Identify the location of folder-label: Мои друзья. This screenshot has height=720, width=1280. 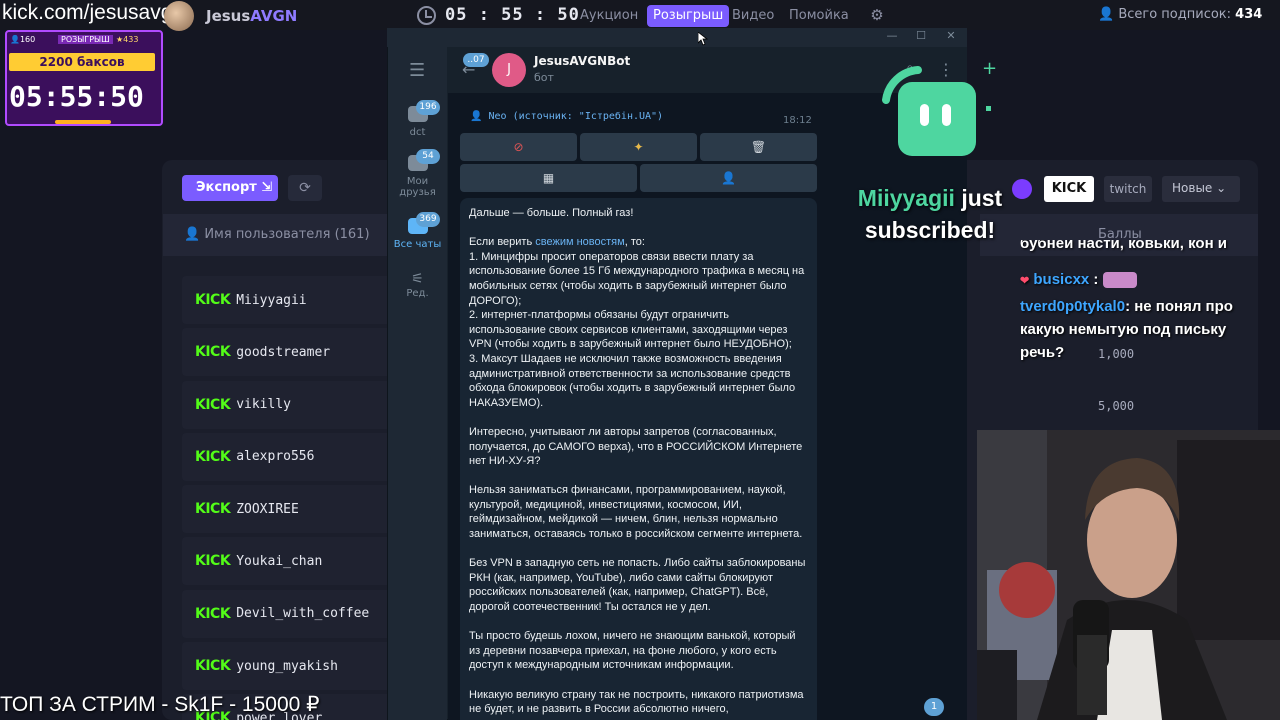
(417, 187).